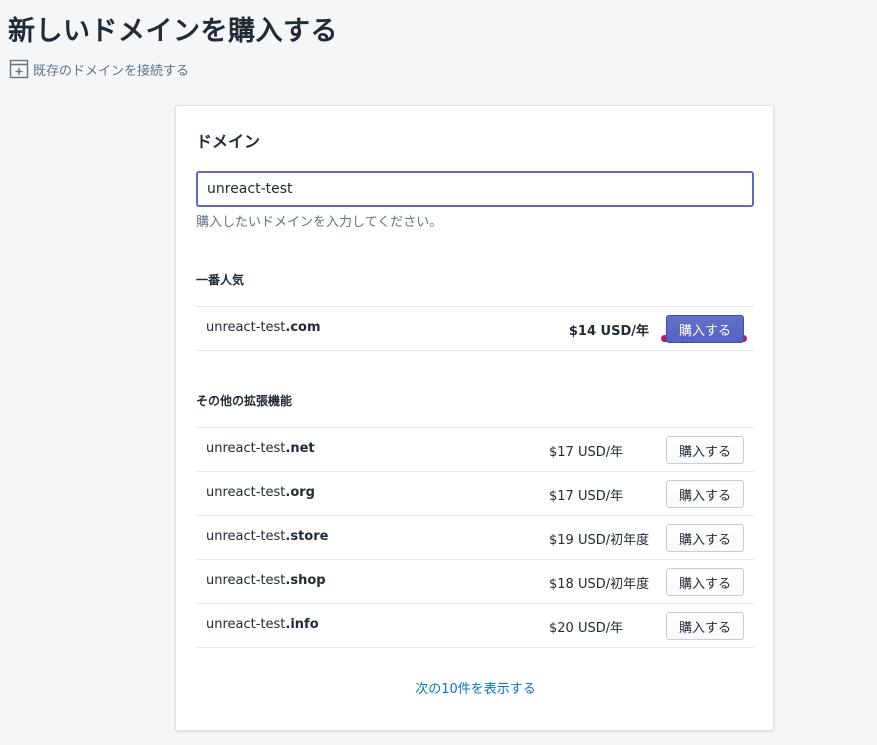 The width and height of the screenshot is (877, 745). What do you see at coordinates (599, 584) in the screenshot?
I see `domain-price: $18 USD/初年度` at bounding box center [599, 584].